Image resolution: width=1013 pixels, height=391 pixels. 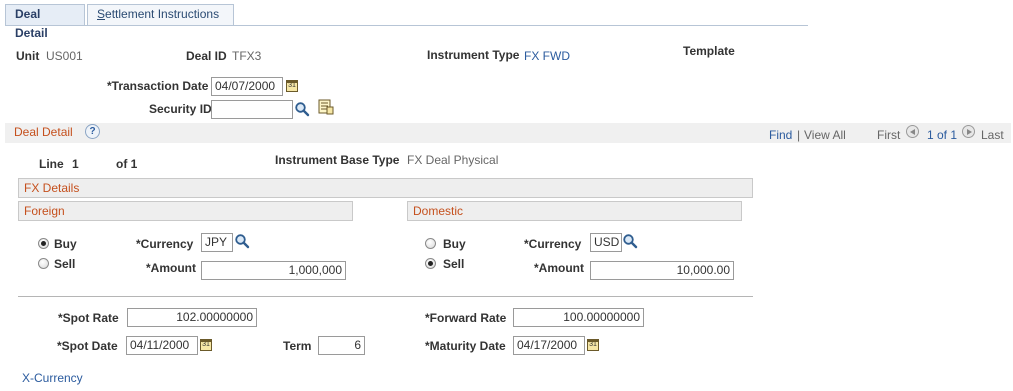 What do you see at coordinates (52, 378) in the screenshot?
I see `x-currency-link: X-Currency` at bounding box center [52, 378].